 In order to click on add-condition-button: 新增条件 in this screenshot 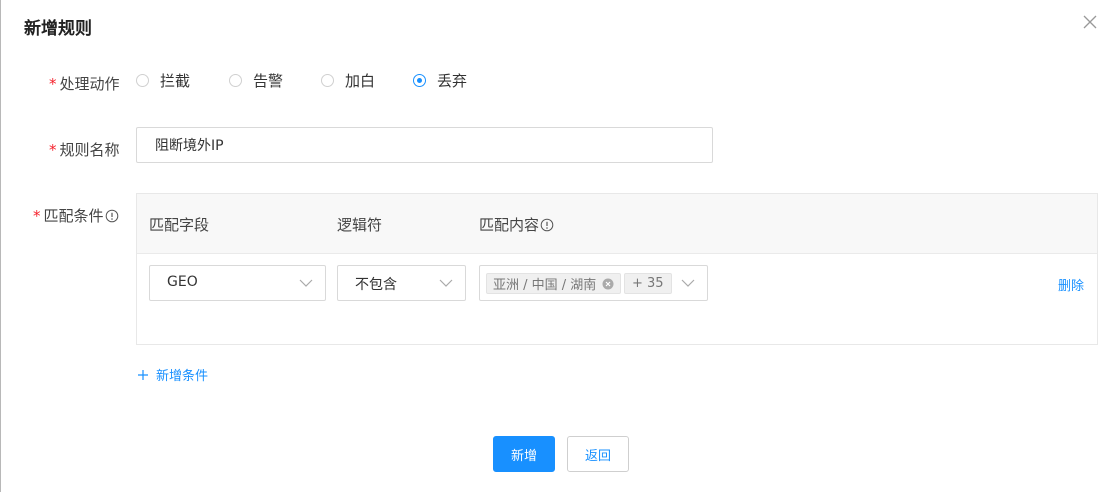, I will do `click(172, 374)`.